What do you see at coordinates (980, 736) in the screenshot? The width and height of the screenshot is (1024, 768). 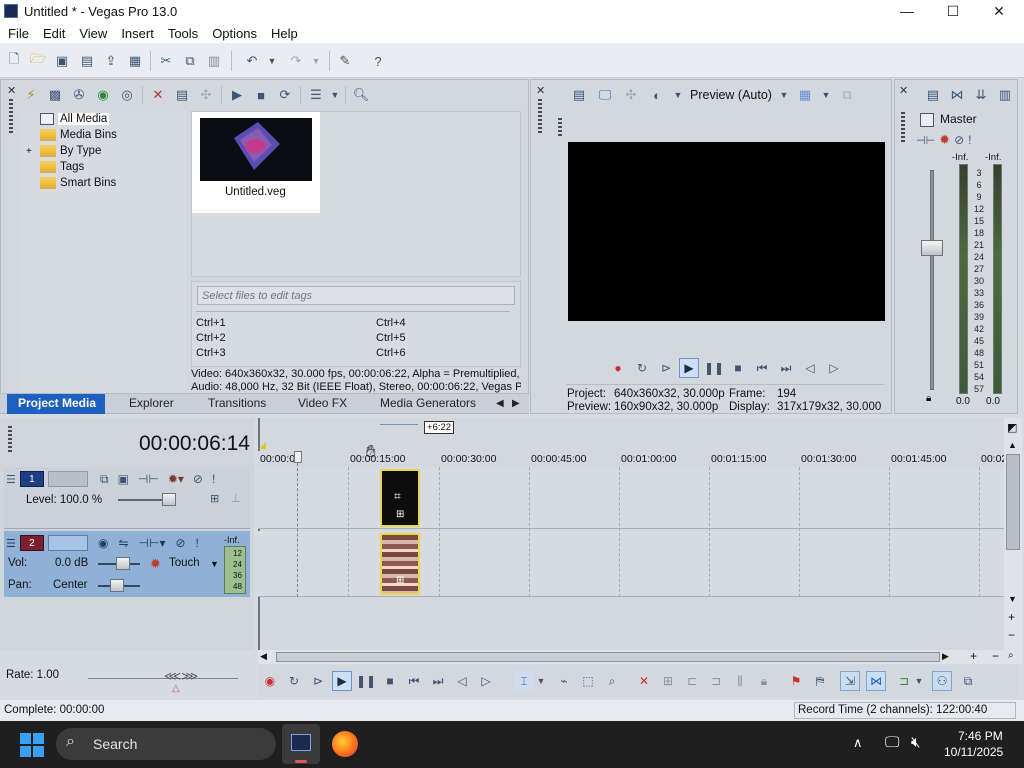 I see `clock-time: 7:46 PM` at bounding box center [980, 736].